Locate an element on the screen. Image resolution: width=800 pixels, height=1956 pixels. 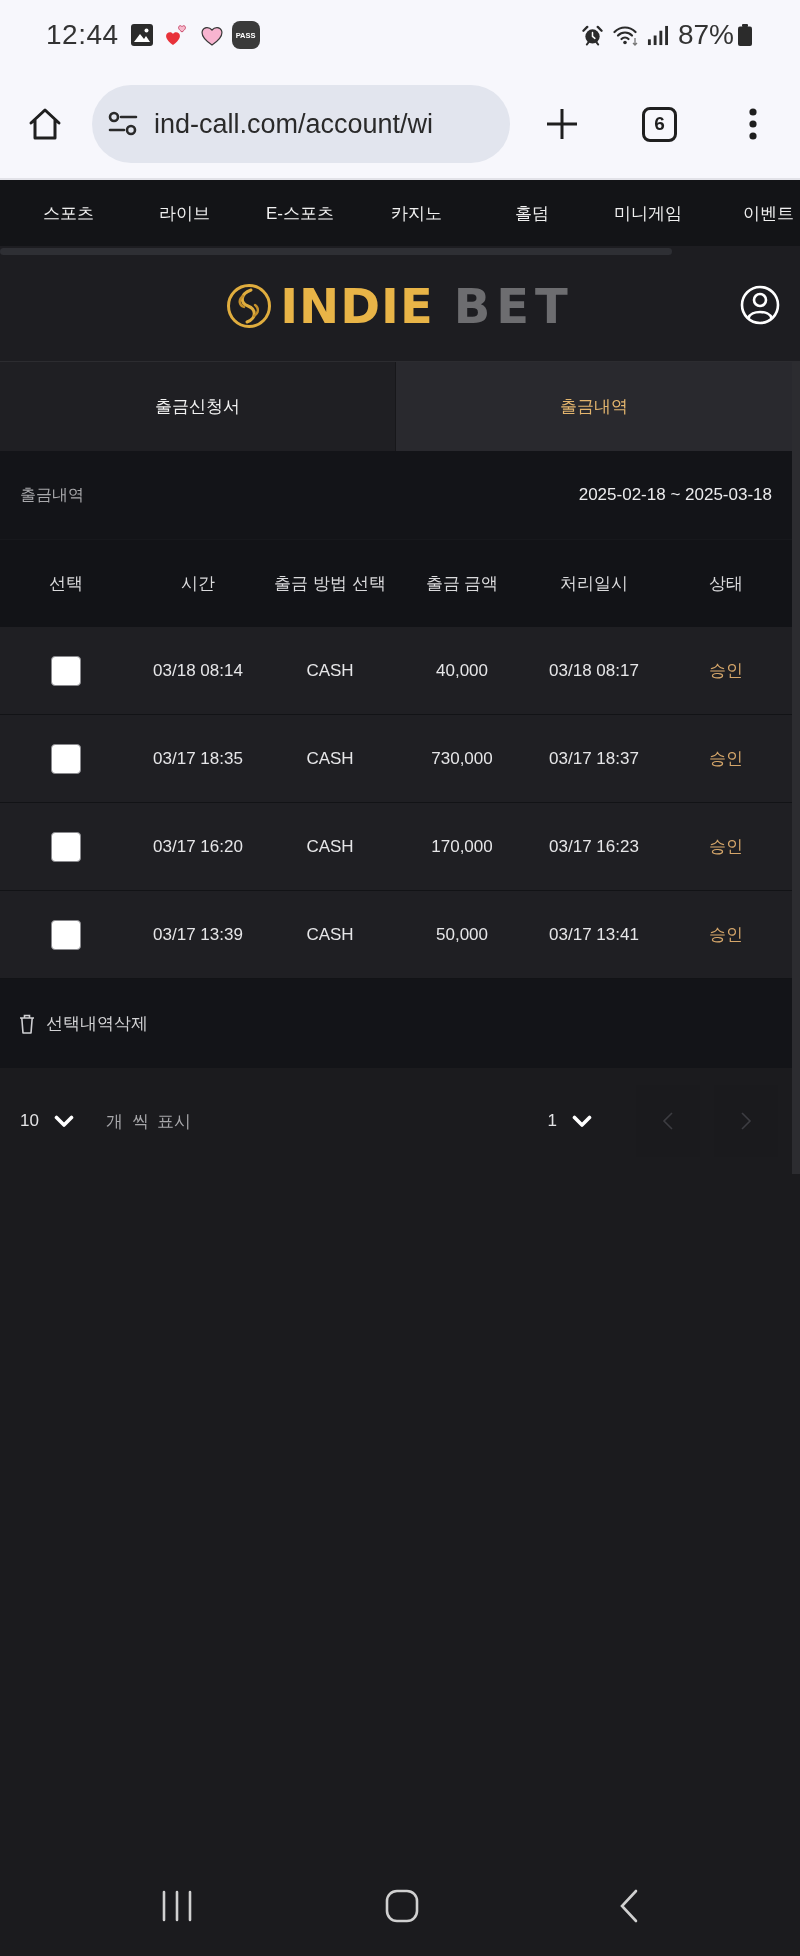
page-size-label: 개 씩 표시 is located at coordinates (148, 1121).